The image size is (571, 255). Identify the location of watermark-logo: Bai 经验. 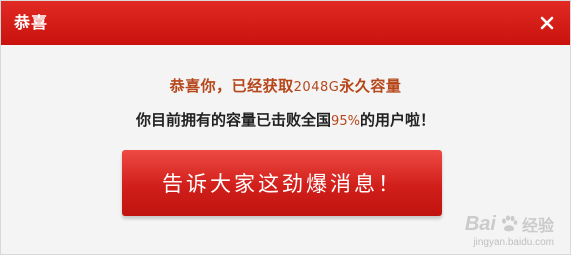
(509, 224).